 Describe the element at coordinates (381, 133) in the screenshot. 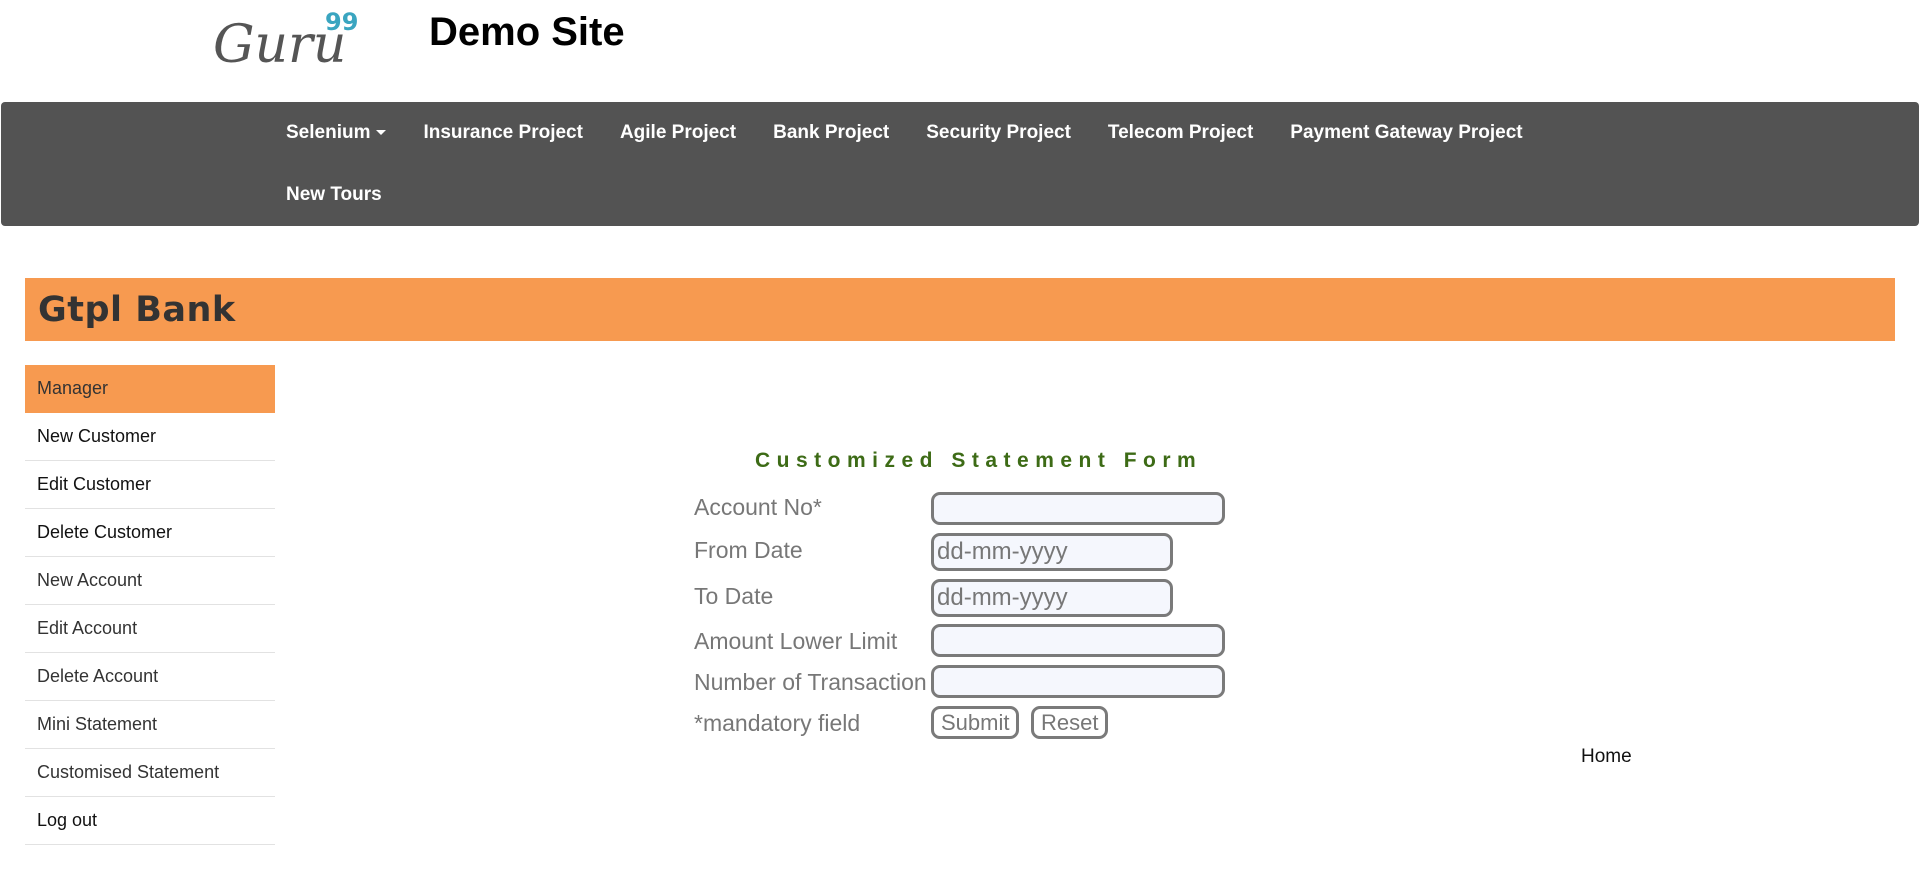

I see `caret-down-icon` at that location.